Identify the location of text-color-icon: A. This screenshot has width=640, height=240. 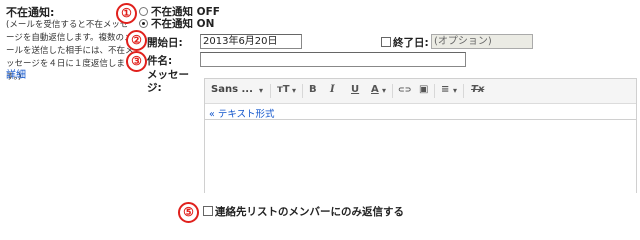
(375, 89).